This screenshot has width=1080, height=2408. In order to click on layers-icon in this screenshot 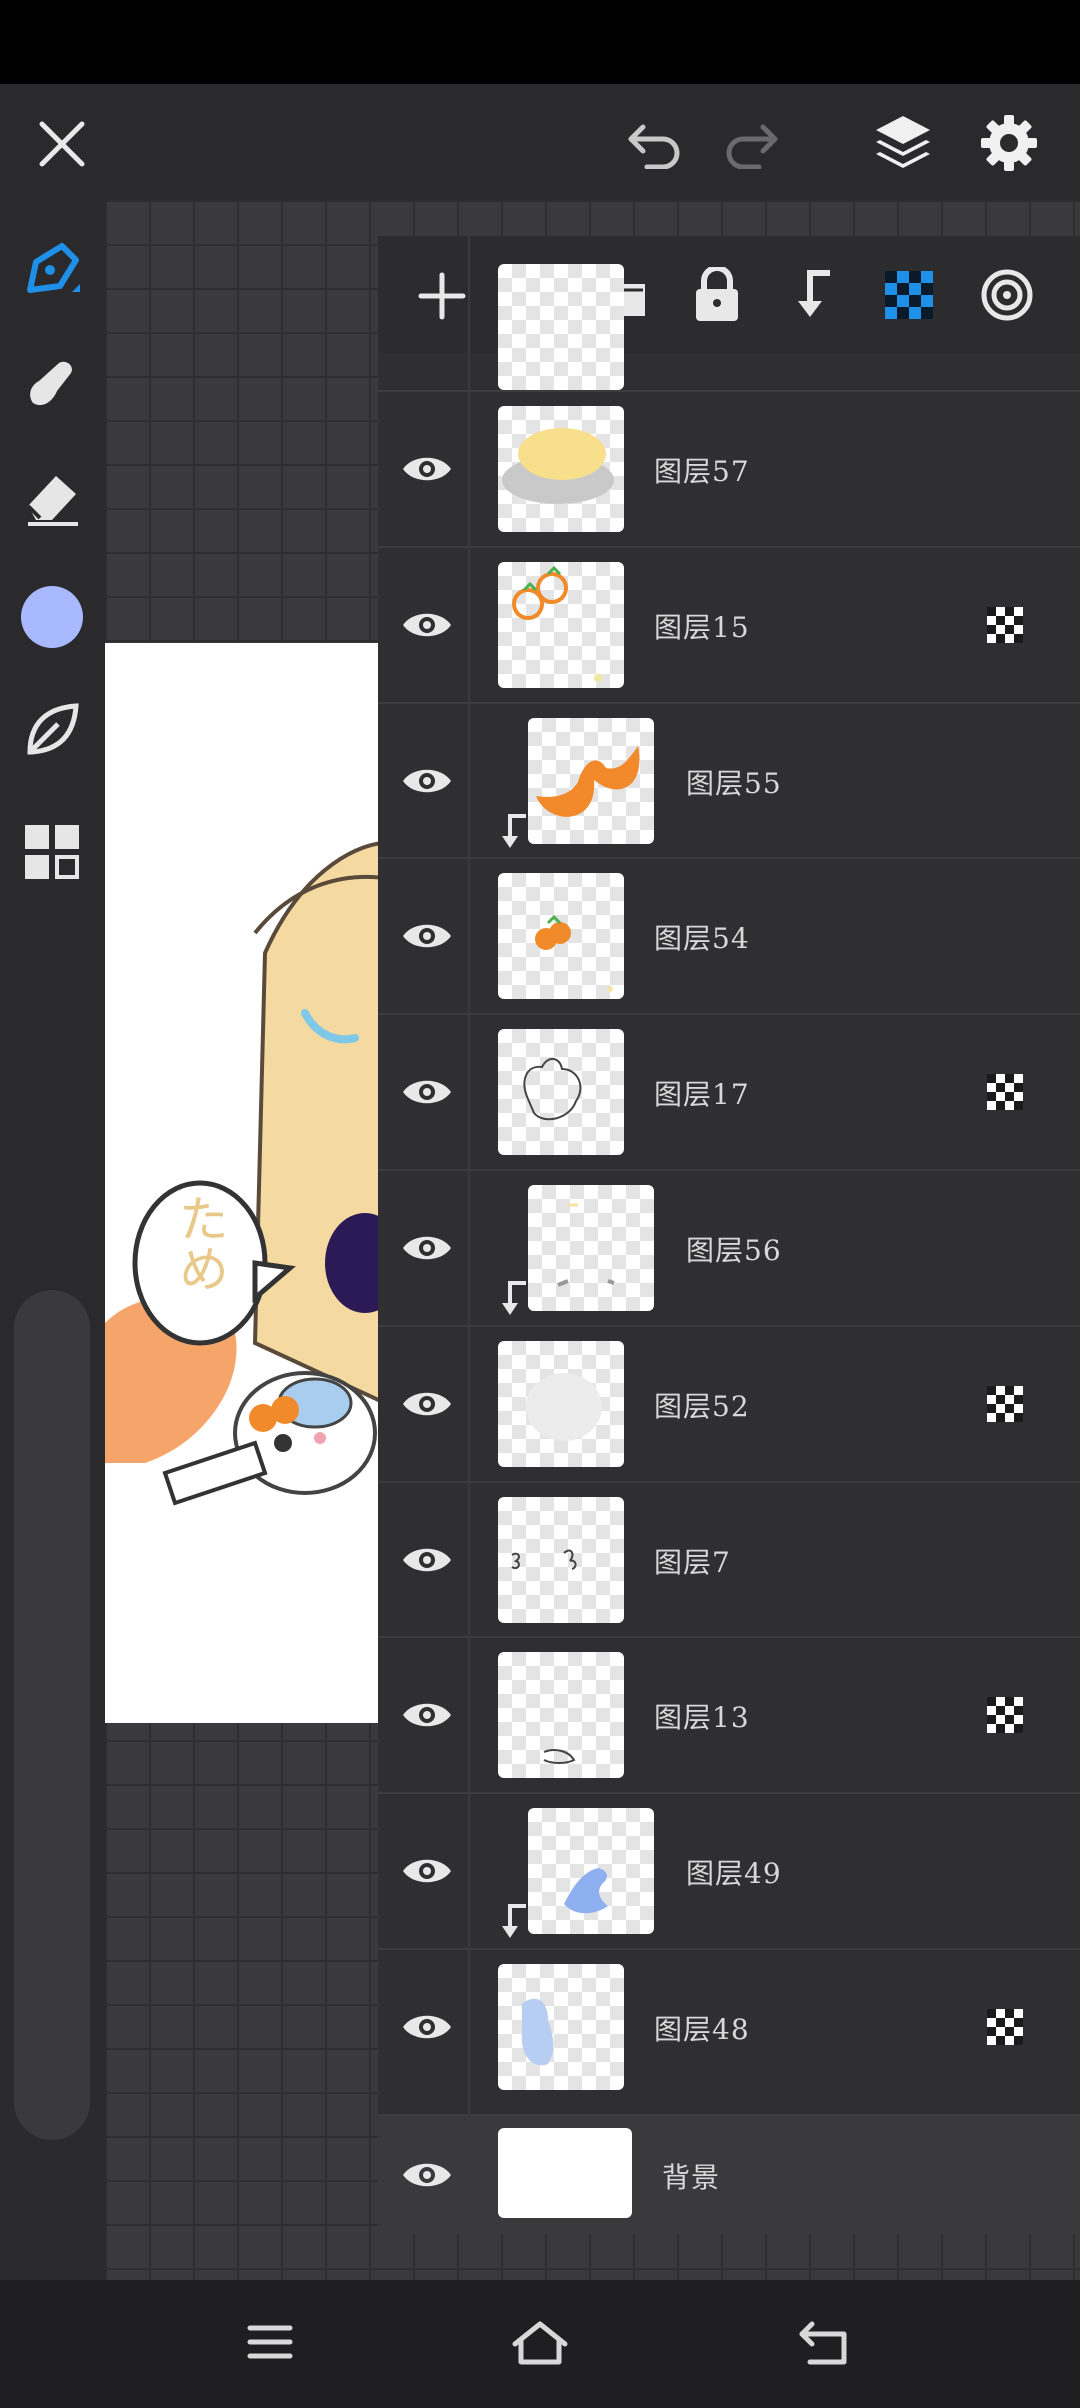, I will do `click(903, 143)`.